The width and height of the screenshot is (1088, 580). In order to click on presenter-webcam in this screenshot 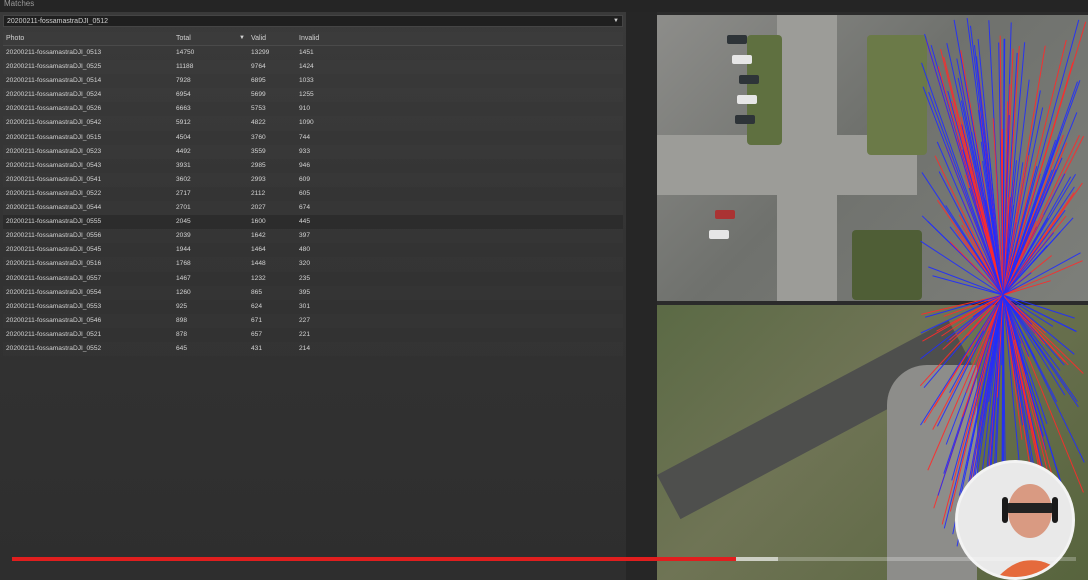, I will do `click(1015, 520)`.